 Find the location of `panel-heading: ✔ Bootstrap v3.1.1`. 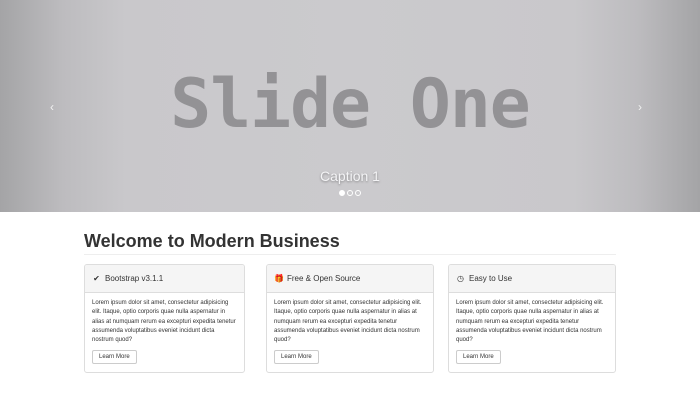

panel-heading: ✔ Bootstrap v3.1.1 is located at coordinates (164, 279).